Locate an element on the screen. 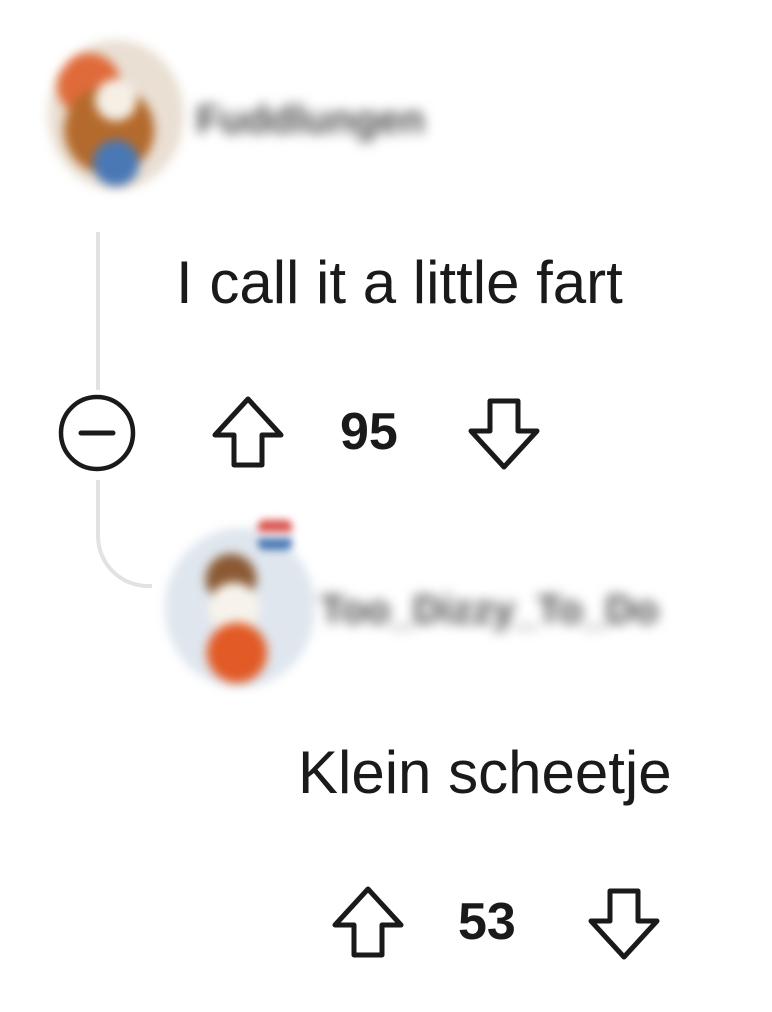 The height and width of the screenshot is (1012, 772). comment-author: Fuddlungen is located at coordinates (356, 120).